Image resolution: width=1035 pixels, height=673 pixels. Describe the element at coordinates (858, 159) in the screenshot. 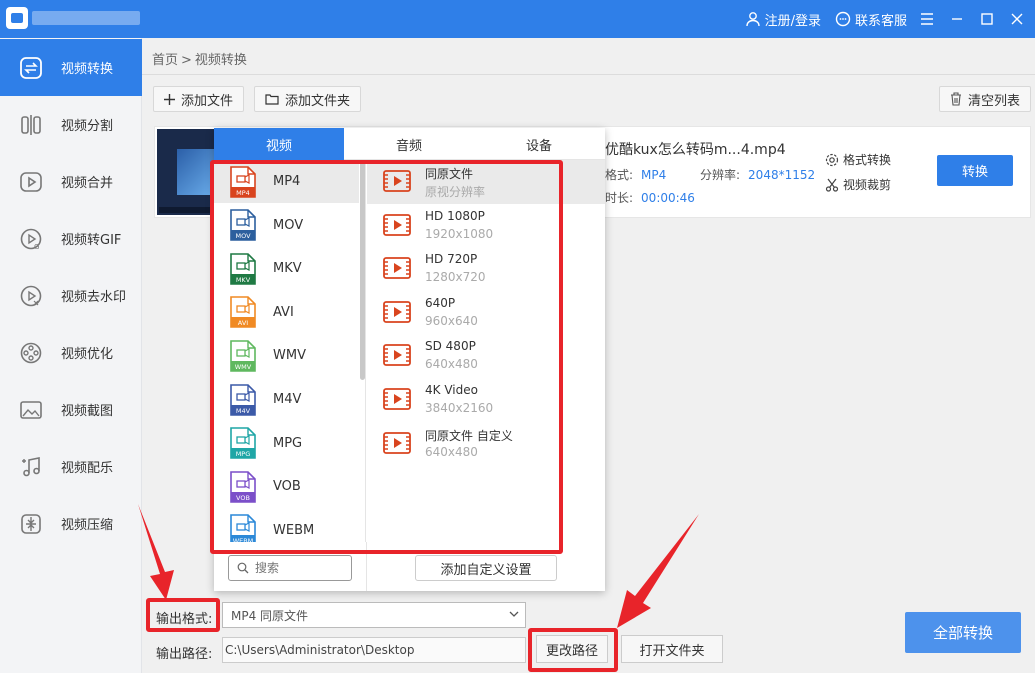

I see `format-convert-link: 格式转换` at that location.